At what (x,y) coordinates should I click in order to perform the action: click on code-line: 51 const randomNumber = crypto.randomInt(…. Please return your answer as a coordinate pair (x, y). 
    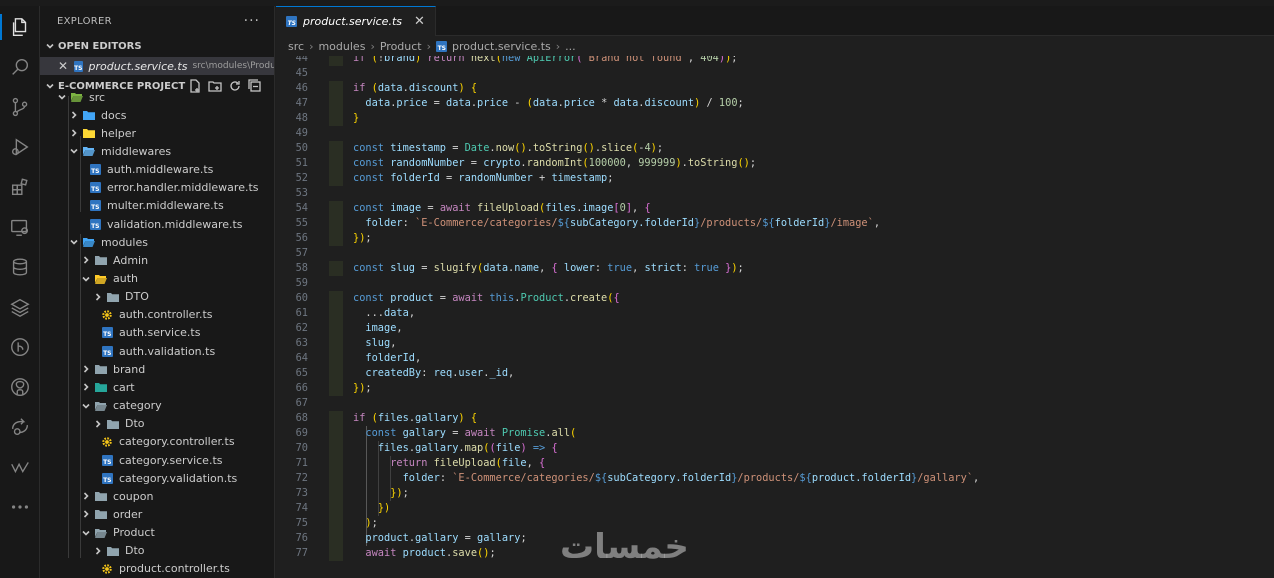
    Looking at the image, I should click on (775, 163).